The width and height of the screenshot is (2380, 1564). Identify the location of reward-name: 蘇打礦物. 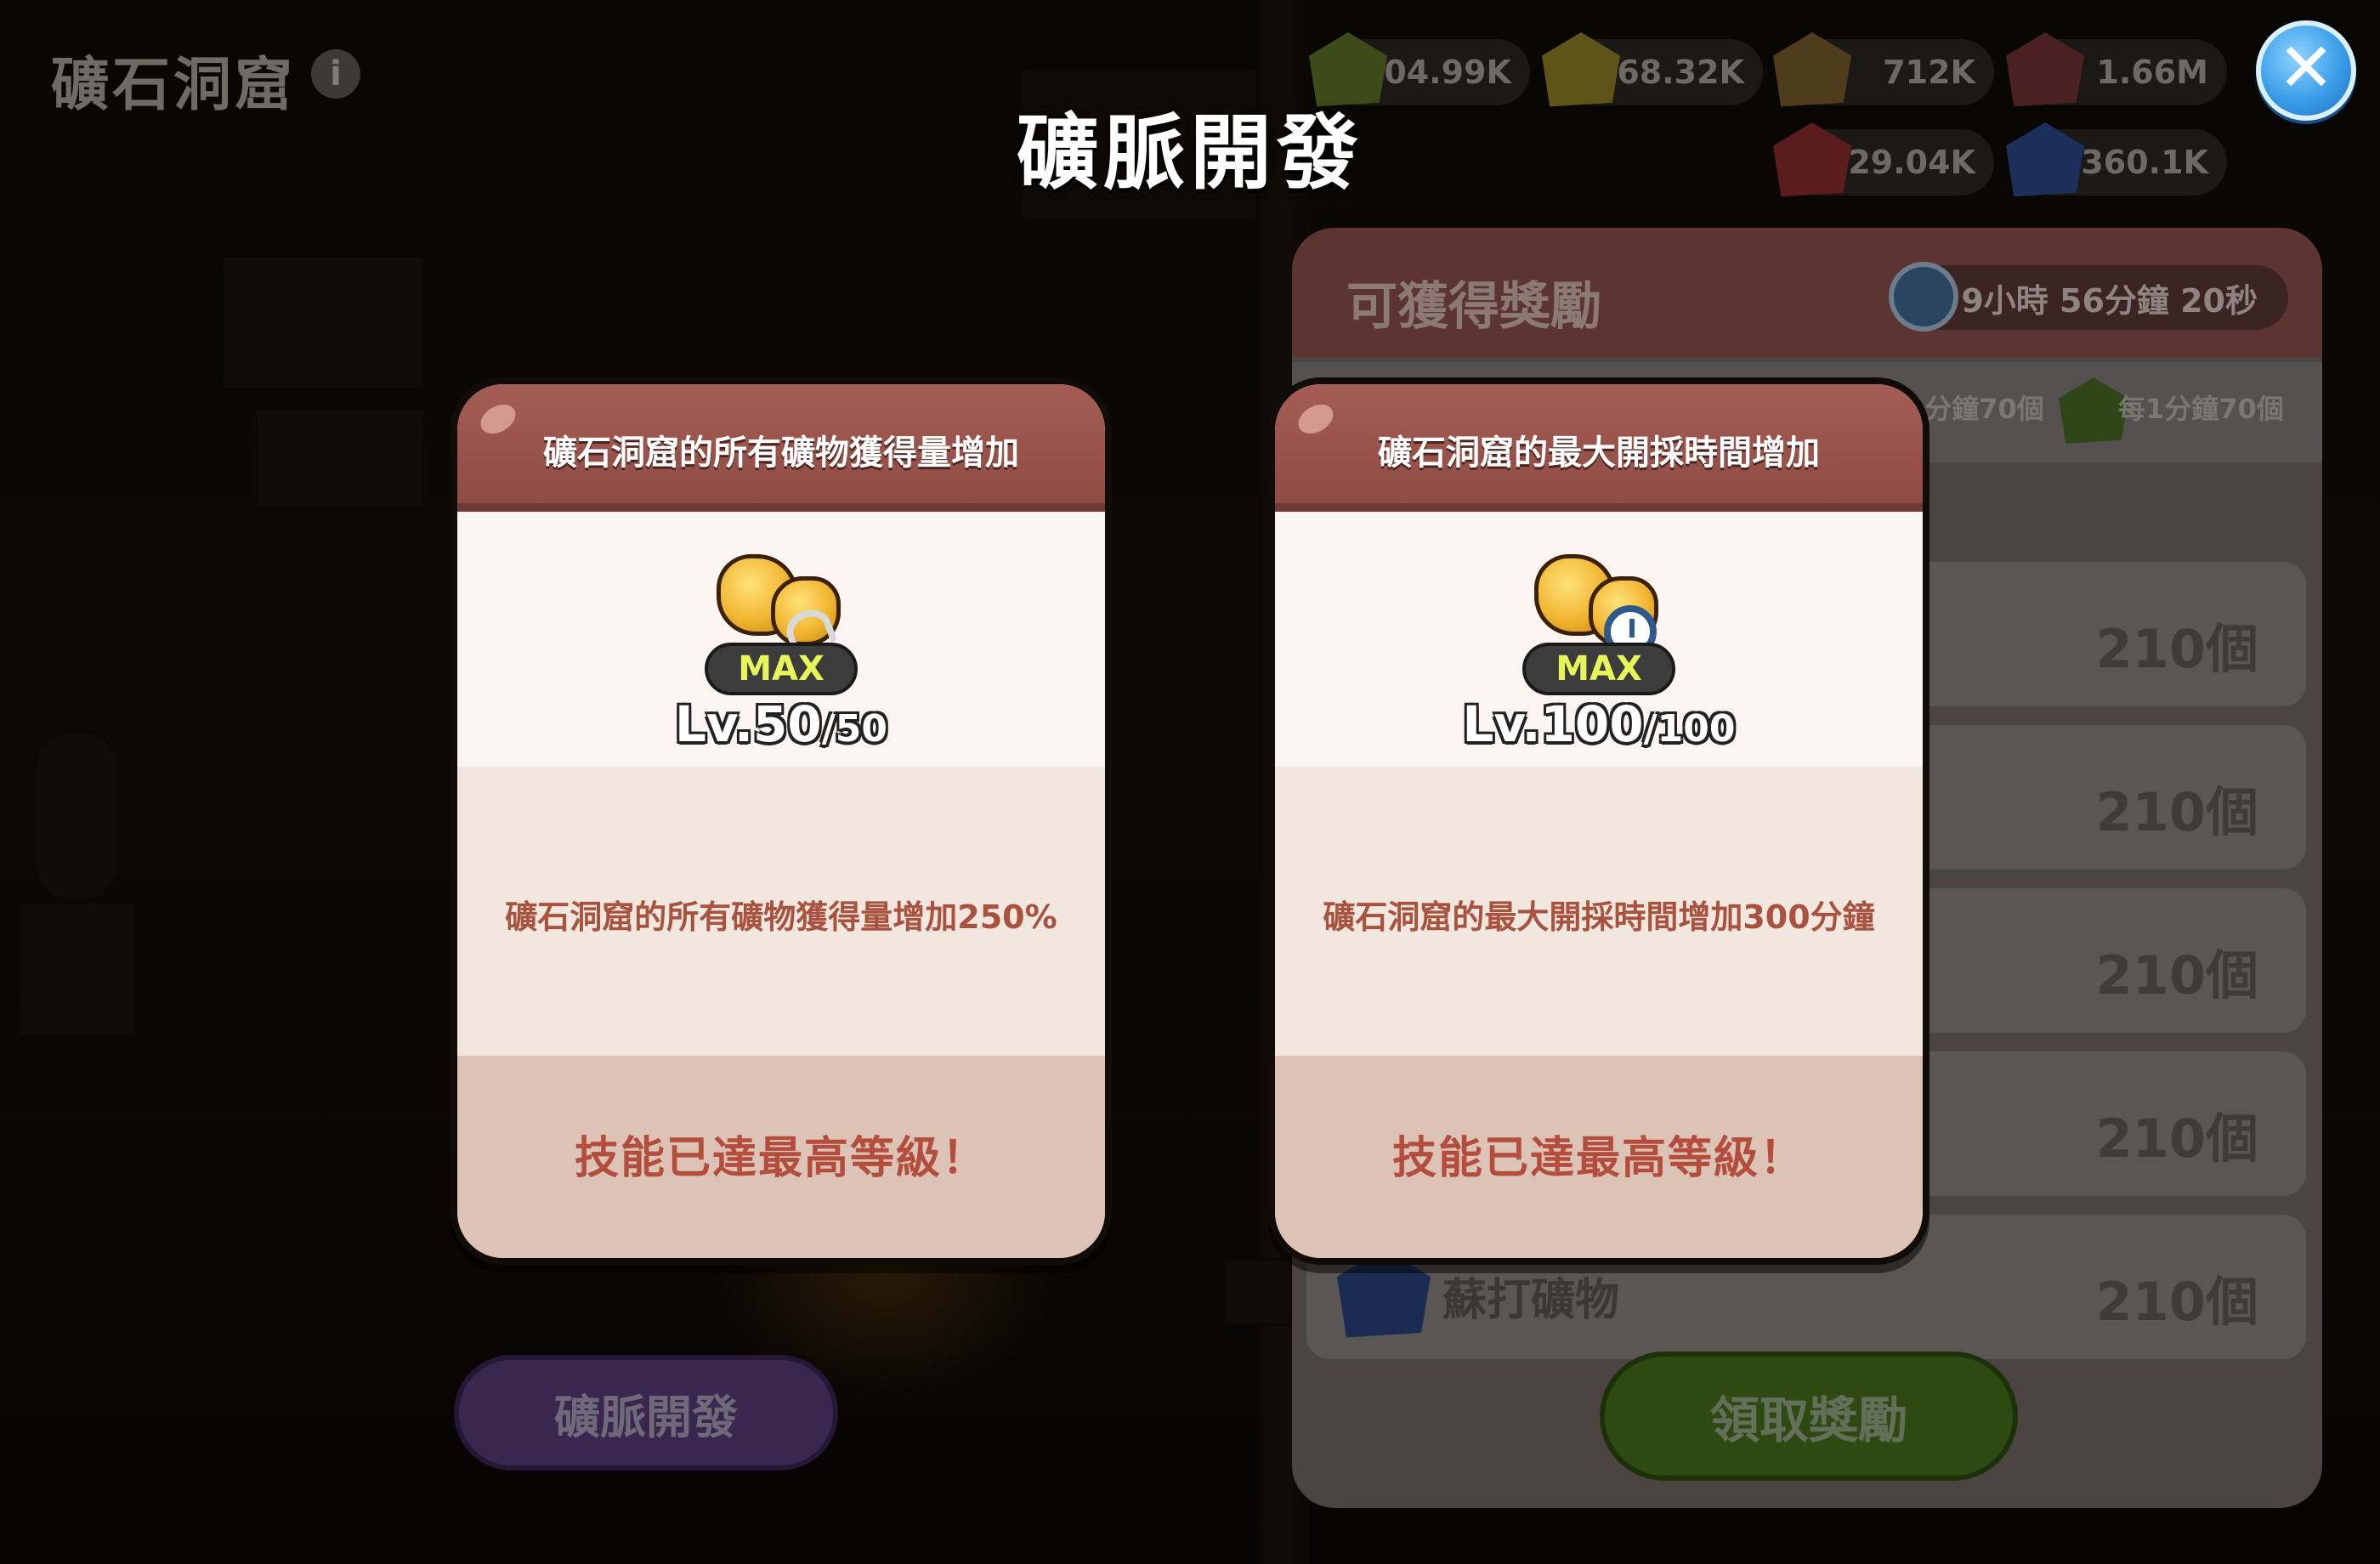
(1531, 1300).